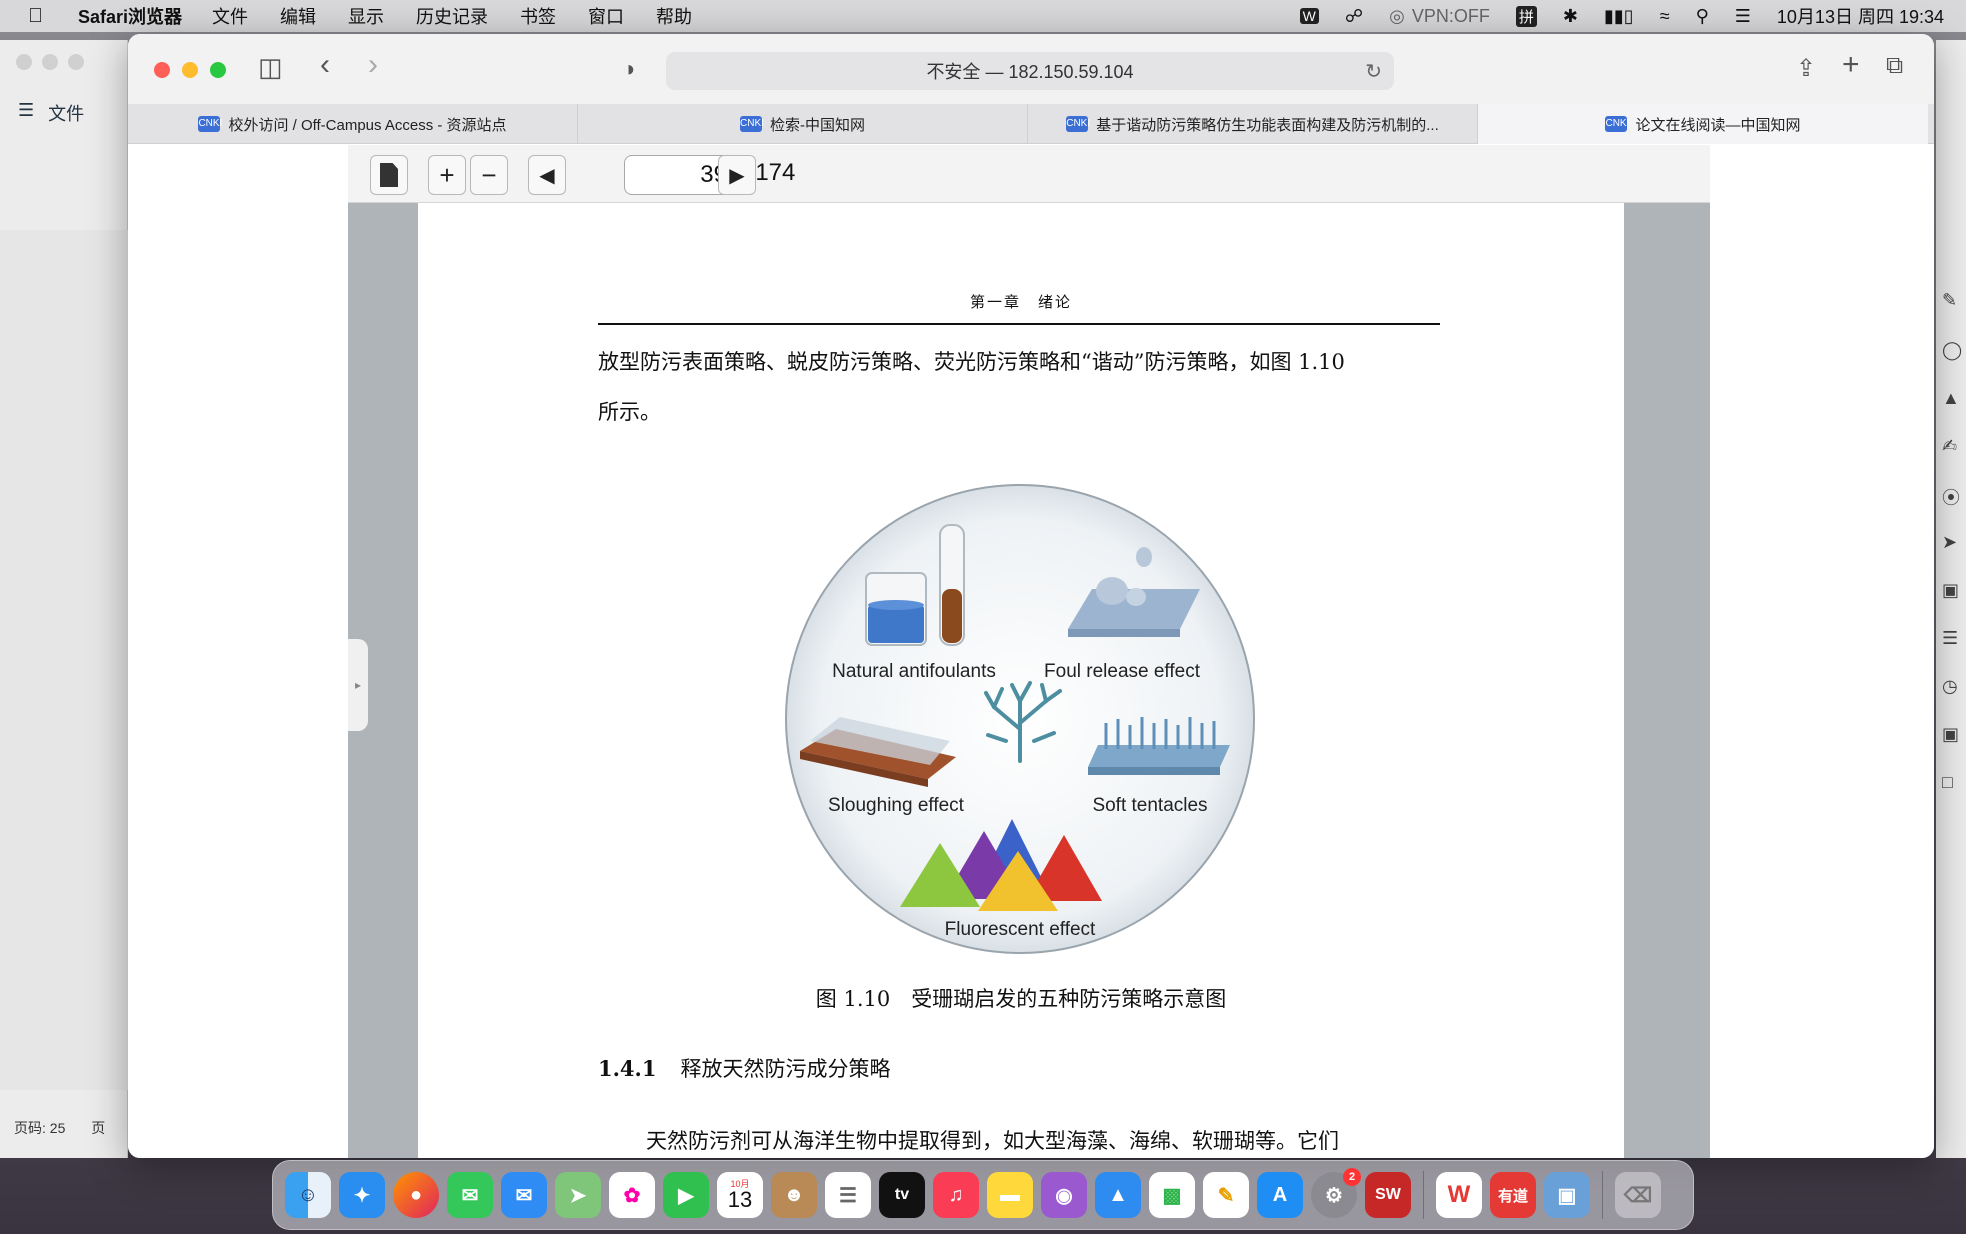 This screenshot has height=1234, width=1966. I want to click on music-icon: ♫, so click(956, 1195).